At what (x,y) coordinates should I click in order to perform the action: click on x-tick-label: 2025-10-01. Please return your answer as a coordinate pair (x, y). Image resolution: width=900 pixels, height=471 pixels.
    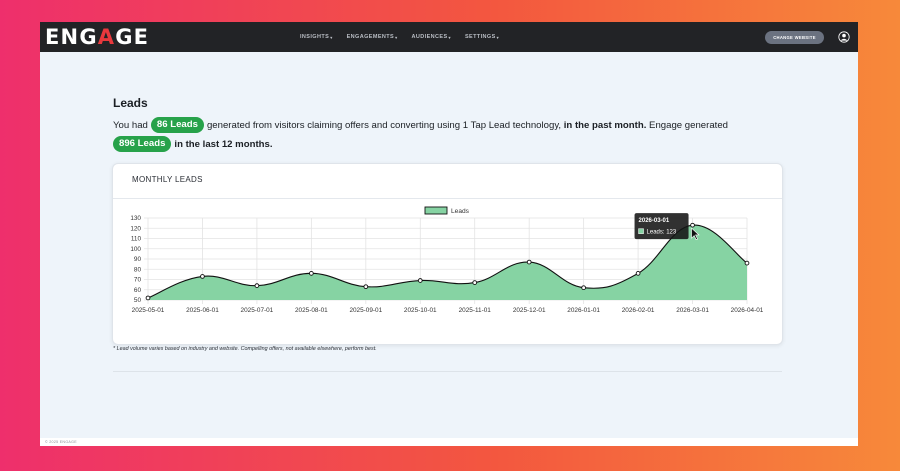
    Looking at the image, I should click on (420, 310).